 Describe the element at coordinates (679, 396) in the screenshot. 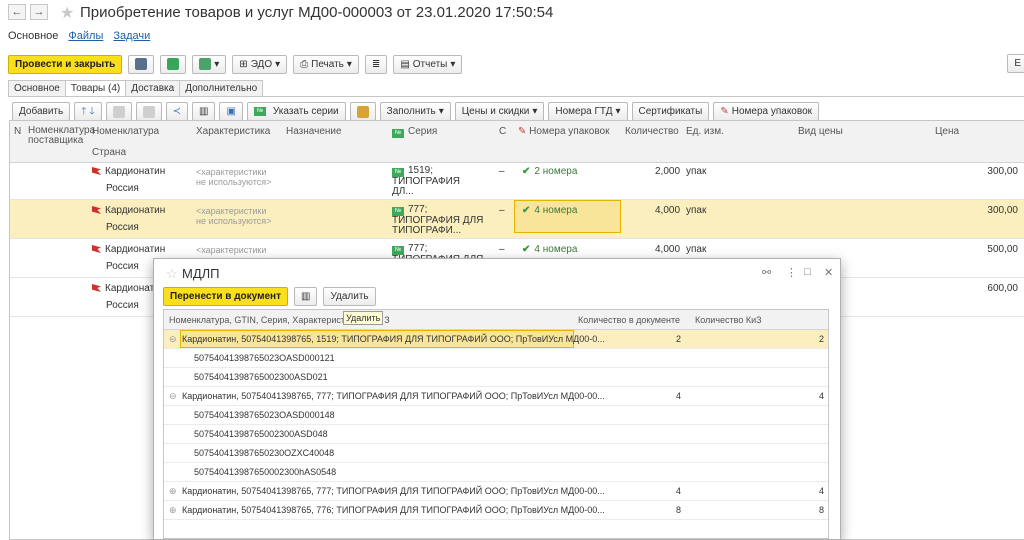

I see `doc-qty: 4` at that location.